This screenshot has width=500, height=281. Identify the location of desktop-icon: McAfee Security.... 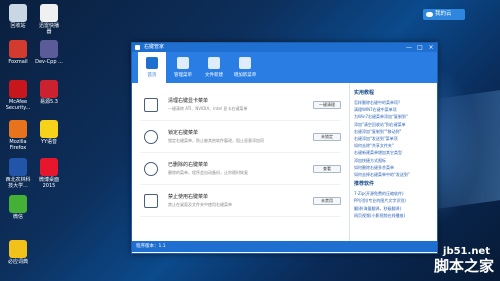
(18, 95).